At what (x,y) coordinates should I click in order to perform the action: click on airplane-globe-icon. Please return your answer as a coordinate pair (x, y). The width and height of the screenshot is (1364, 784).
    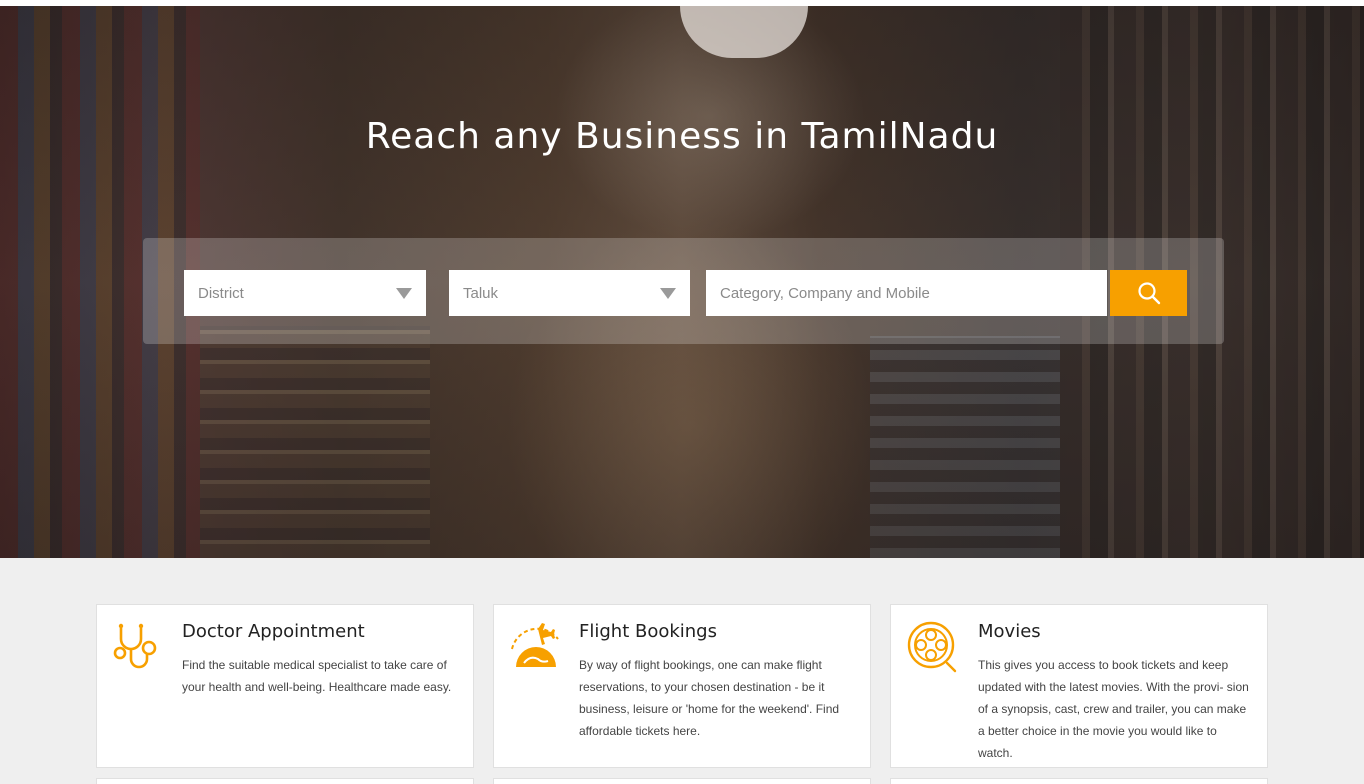
    Looking at the image, I should click on (535, 645).